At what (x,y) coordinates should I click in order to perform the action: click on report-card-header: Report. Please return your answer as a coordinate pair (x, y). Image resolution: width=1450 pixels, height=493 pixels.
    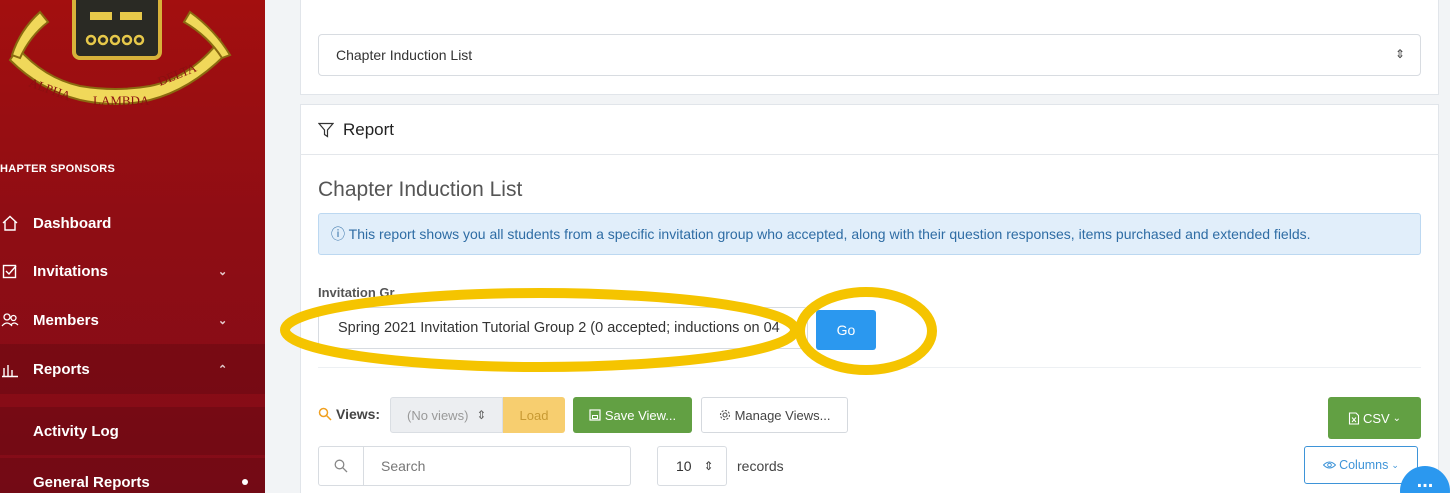
    Looking at the image, I should click on (869, 130).